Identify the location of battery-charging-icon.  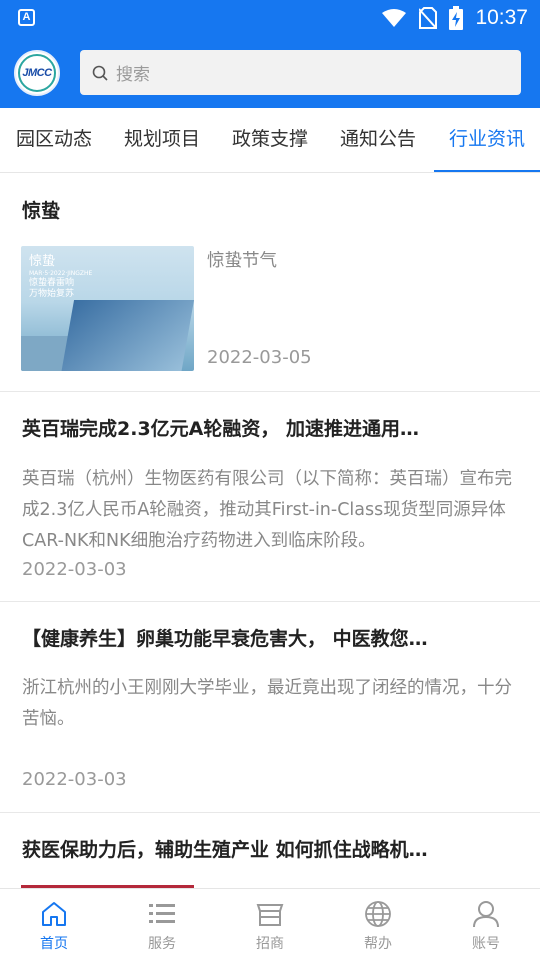
(456, 18).